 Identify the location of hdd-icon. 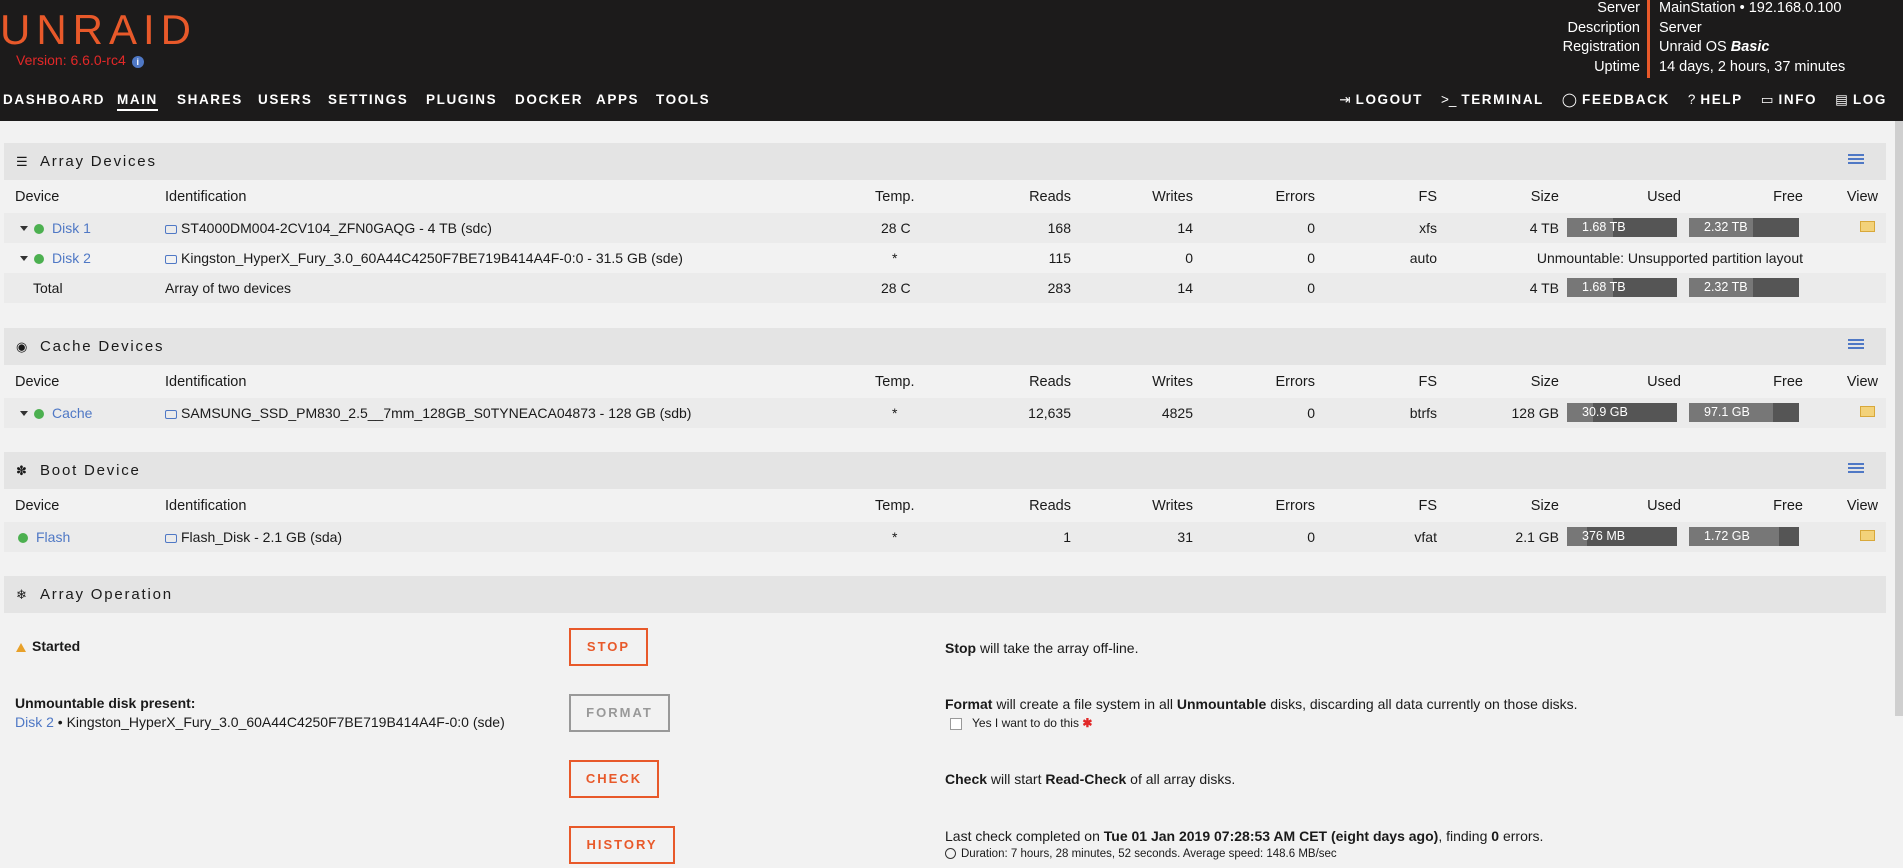
(171, 538).